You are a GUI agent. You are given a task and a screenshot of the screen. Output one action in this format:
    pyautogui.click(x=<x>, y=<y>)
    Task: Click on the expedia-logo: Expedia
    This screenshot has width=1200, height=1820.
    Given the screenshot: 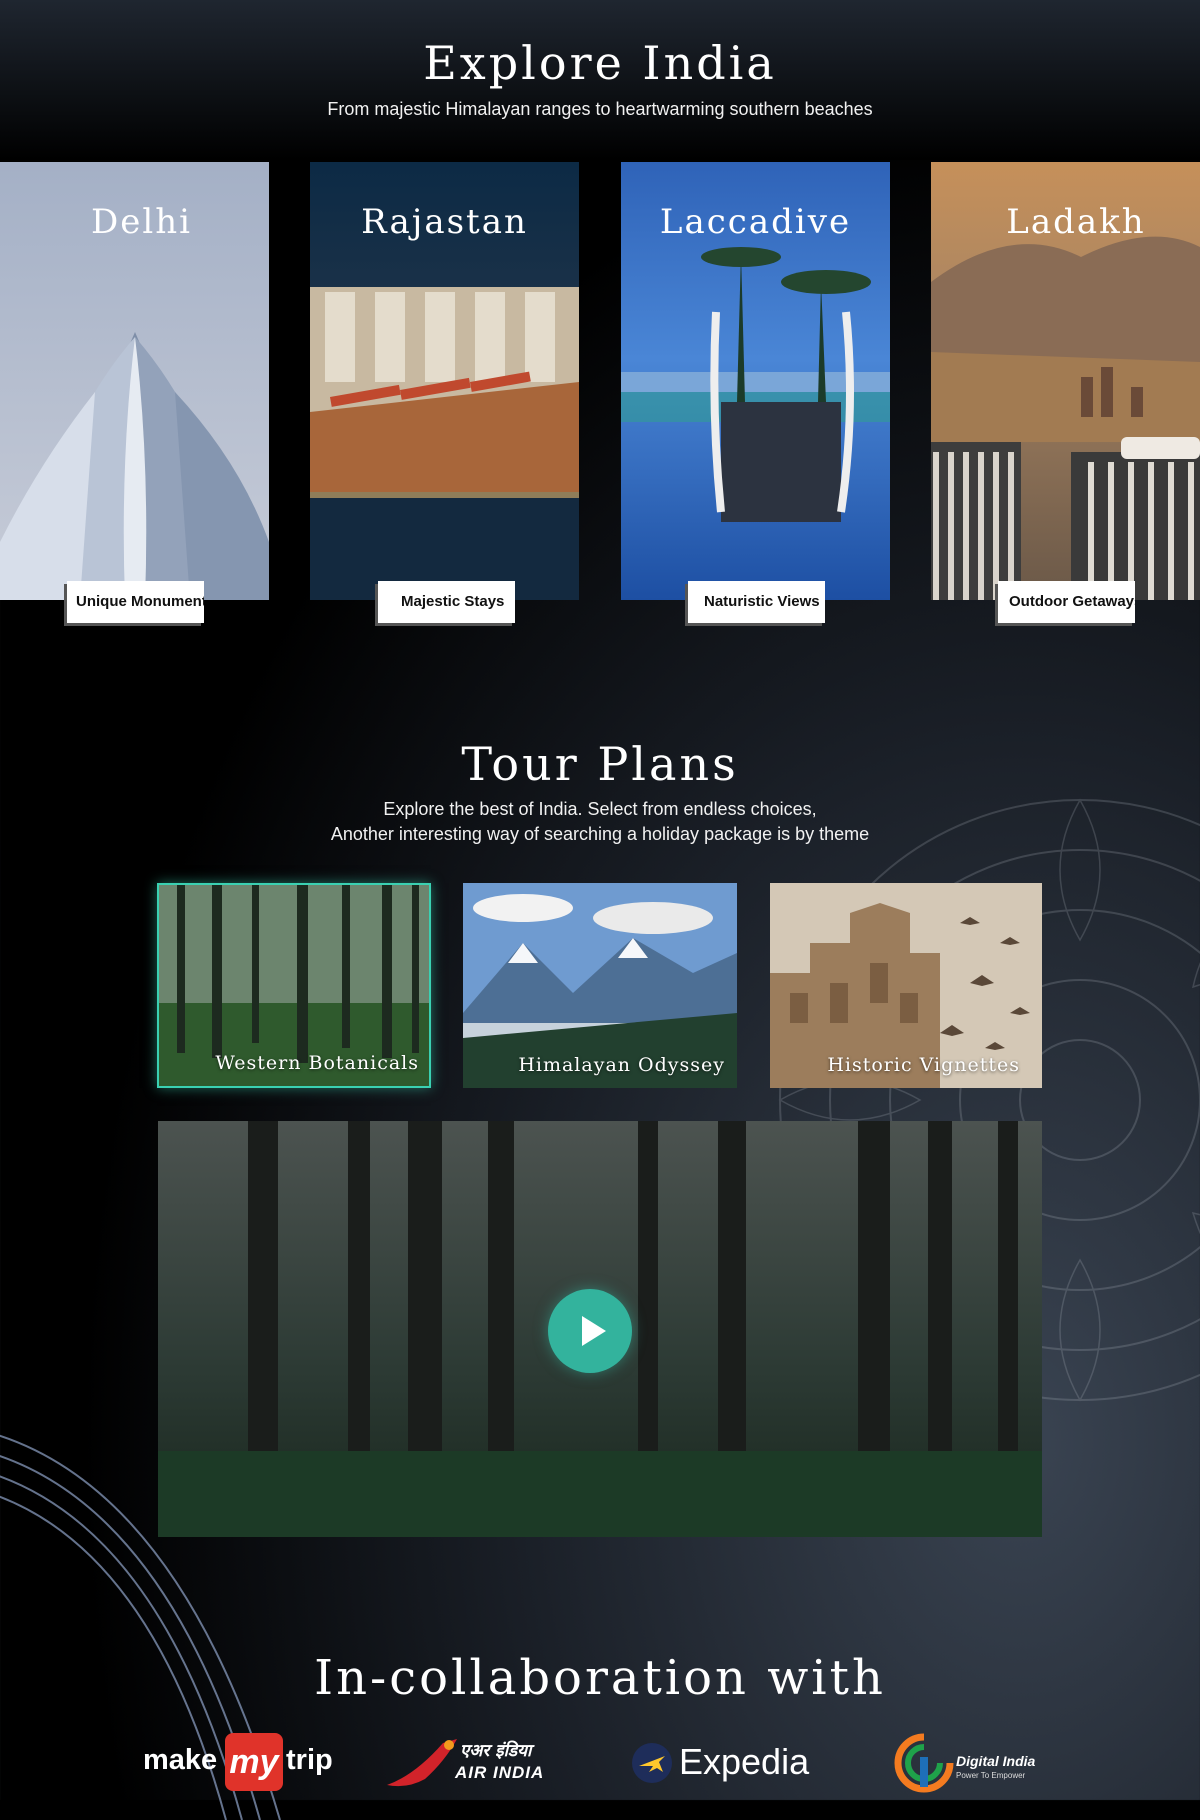 What is the action you would take?
    pyautogui.click(x=721, y=1763)
    